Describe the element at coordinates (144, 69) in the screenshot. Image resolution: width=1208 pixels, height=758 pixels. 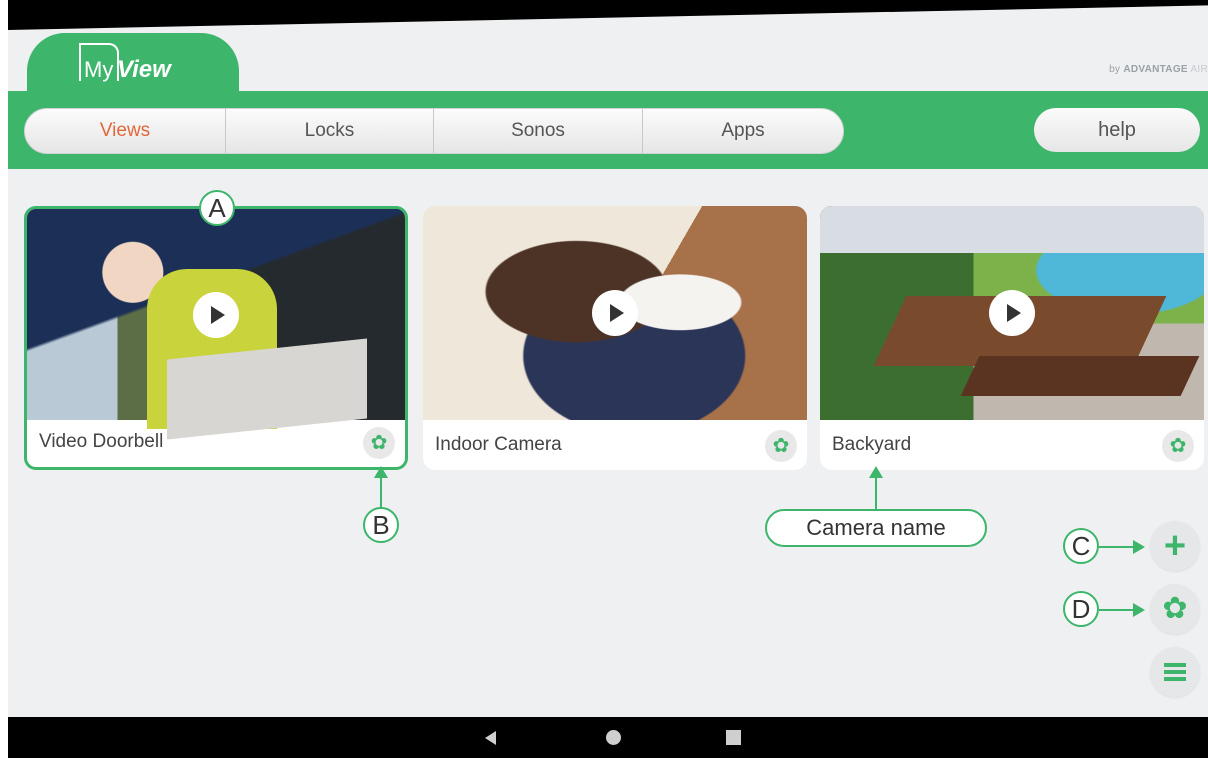
I see `logo-view-text: View` at that location.